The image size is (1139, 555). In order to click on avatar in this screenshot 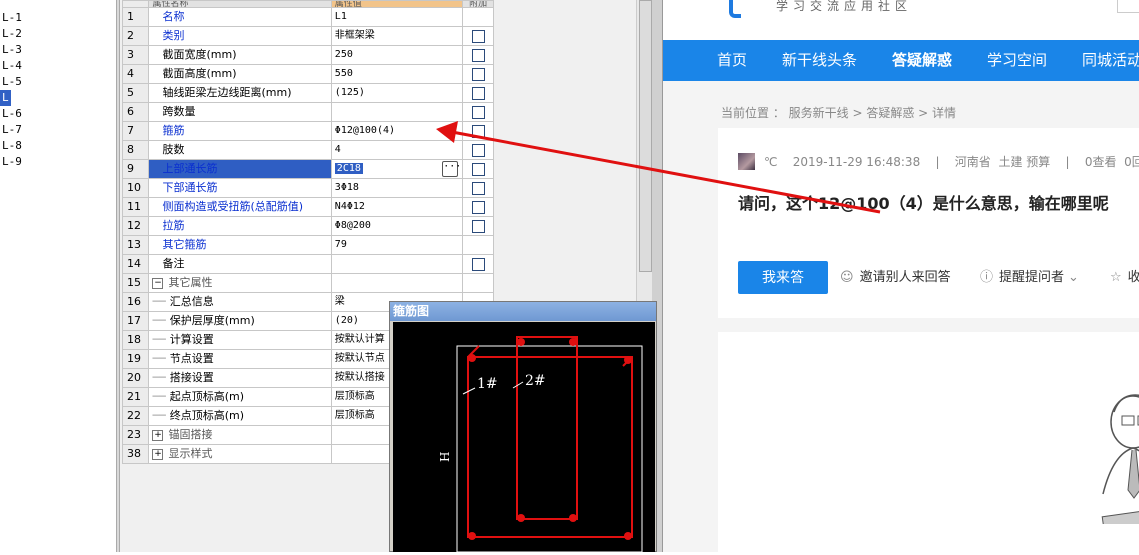, I will do `click(746, 161)`.